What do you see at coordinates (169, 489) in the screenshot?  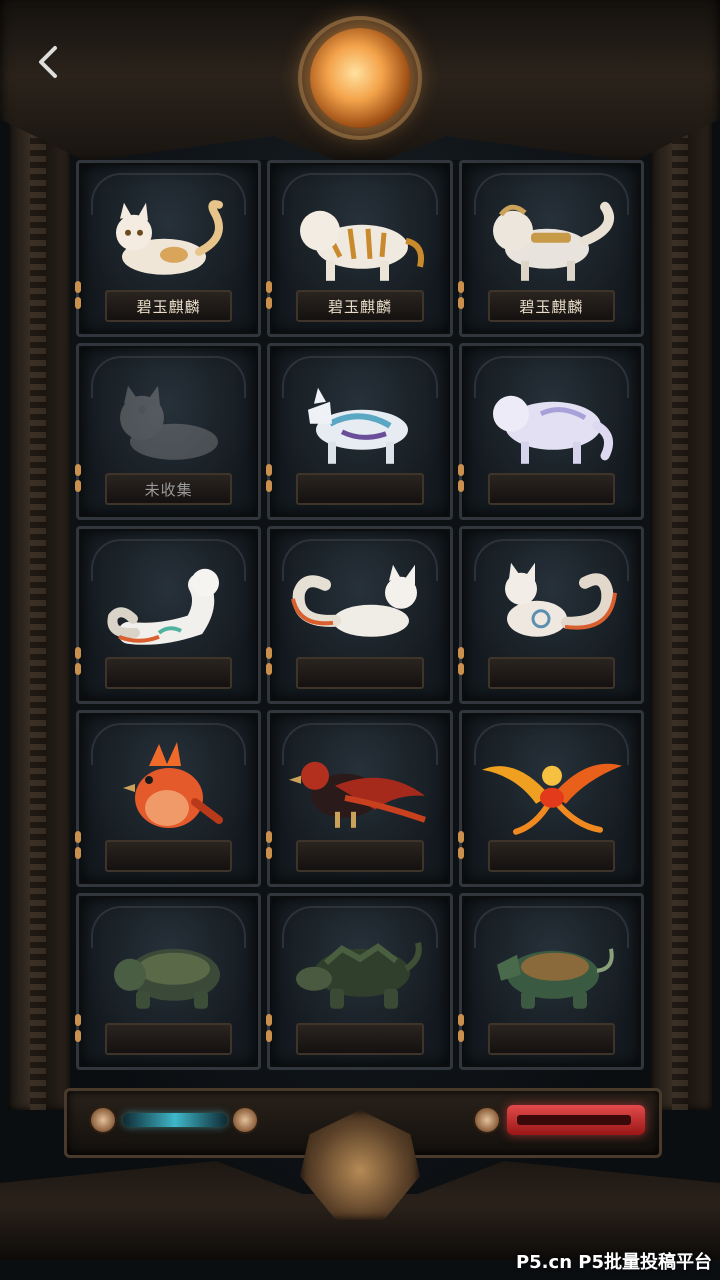 I see `creature-name-label: 未收集` at bounding box center [169, 489].